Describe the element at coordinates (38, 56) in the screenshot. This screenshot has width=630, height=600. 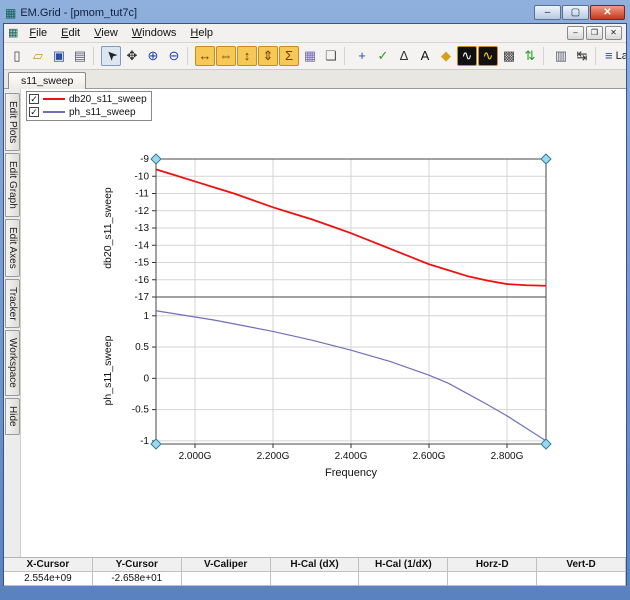
I see `open-folder-button: ▱` at that location.